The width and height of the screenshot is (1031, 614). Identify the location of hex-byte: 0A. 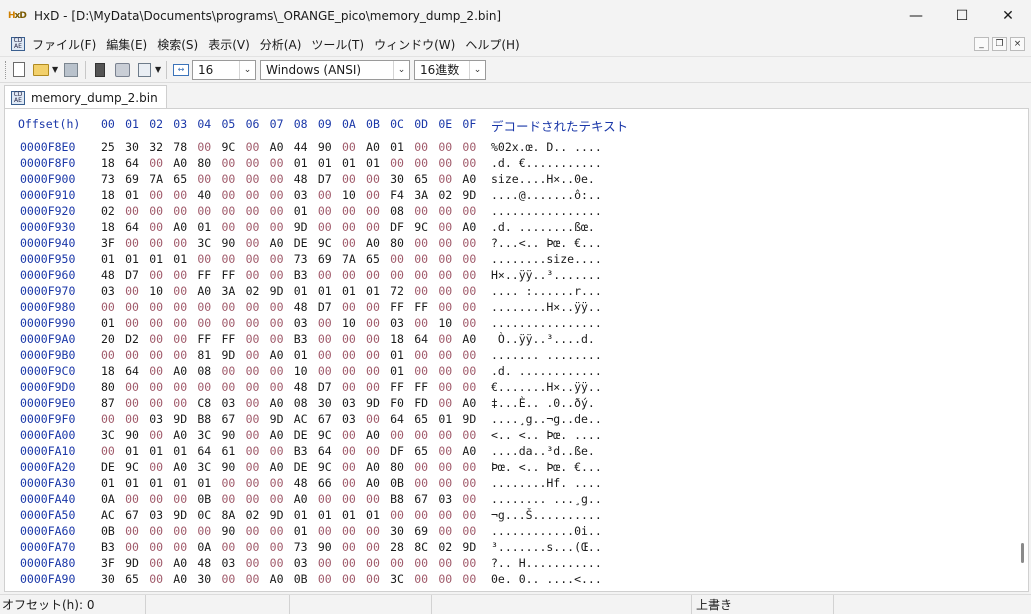
(209, 547).